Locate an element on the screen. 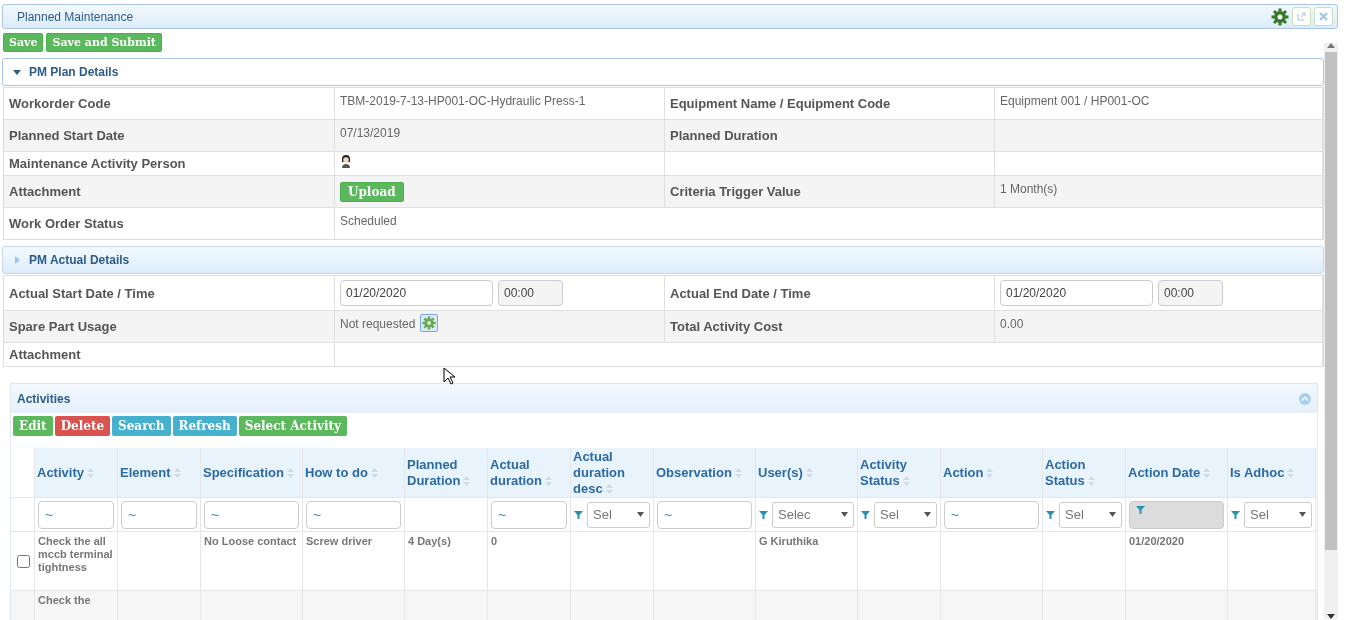 The image size is (1347, 620). popout-icon is located at coordinates (1301, 16).